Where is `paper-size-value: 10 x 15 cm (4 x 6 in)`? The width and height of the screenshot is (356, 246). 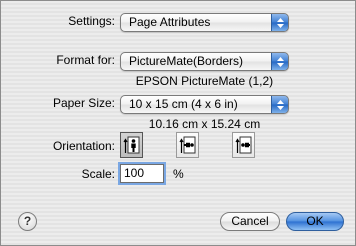
paper-size-value: 10 x 15 cm (4 x 6 in) is located at coordinates (183, 104).